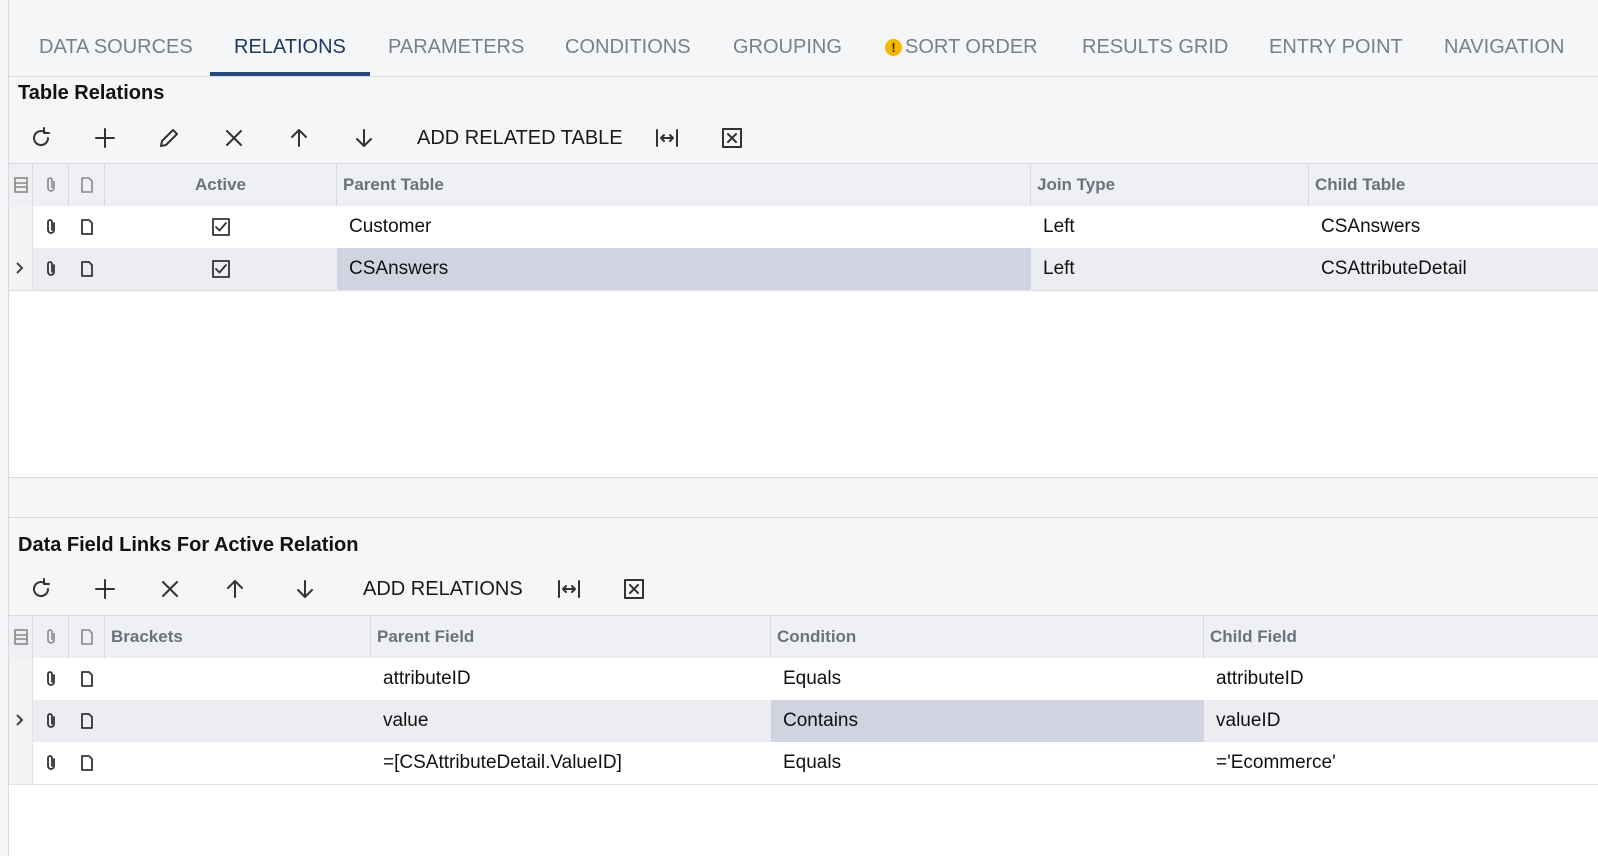 The width and height of the screenshot is (1598, 856). Describe the element at coordinates (684, 227) in the screenshot. I see `parent-table-cell: Customer` at that location.